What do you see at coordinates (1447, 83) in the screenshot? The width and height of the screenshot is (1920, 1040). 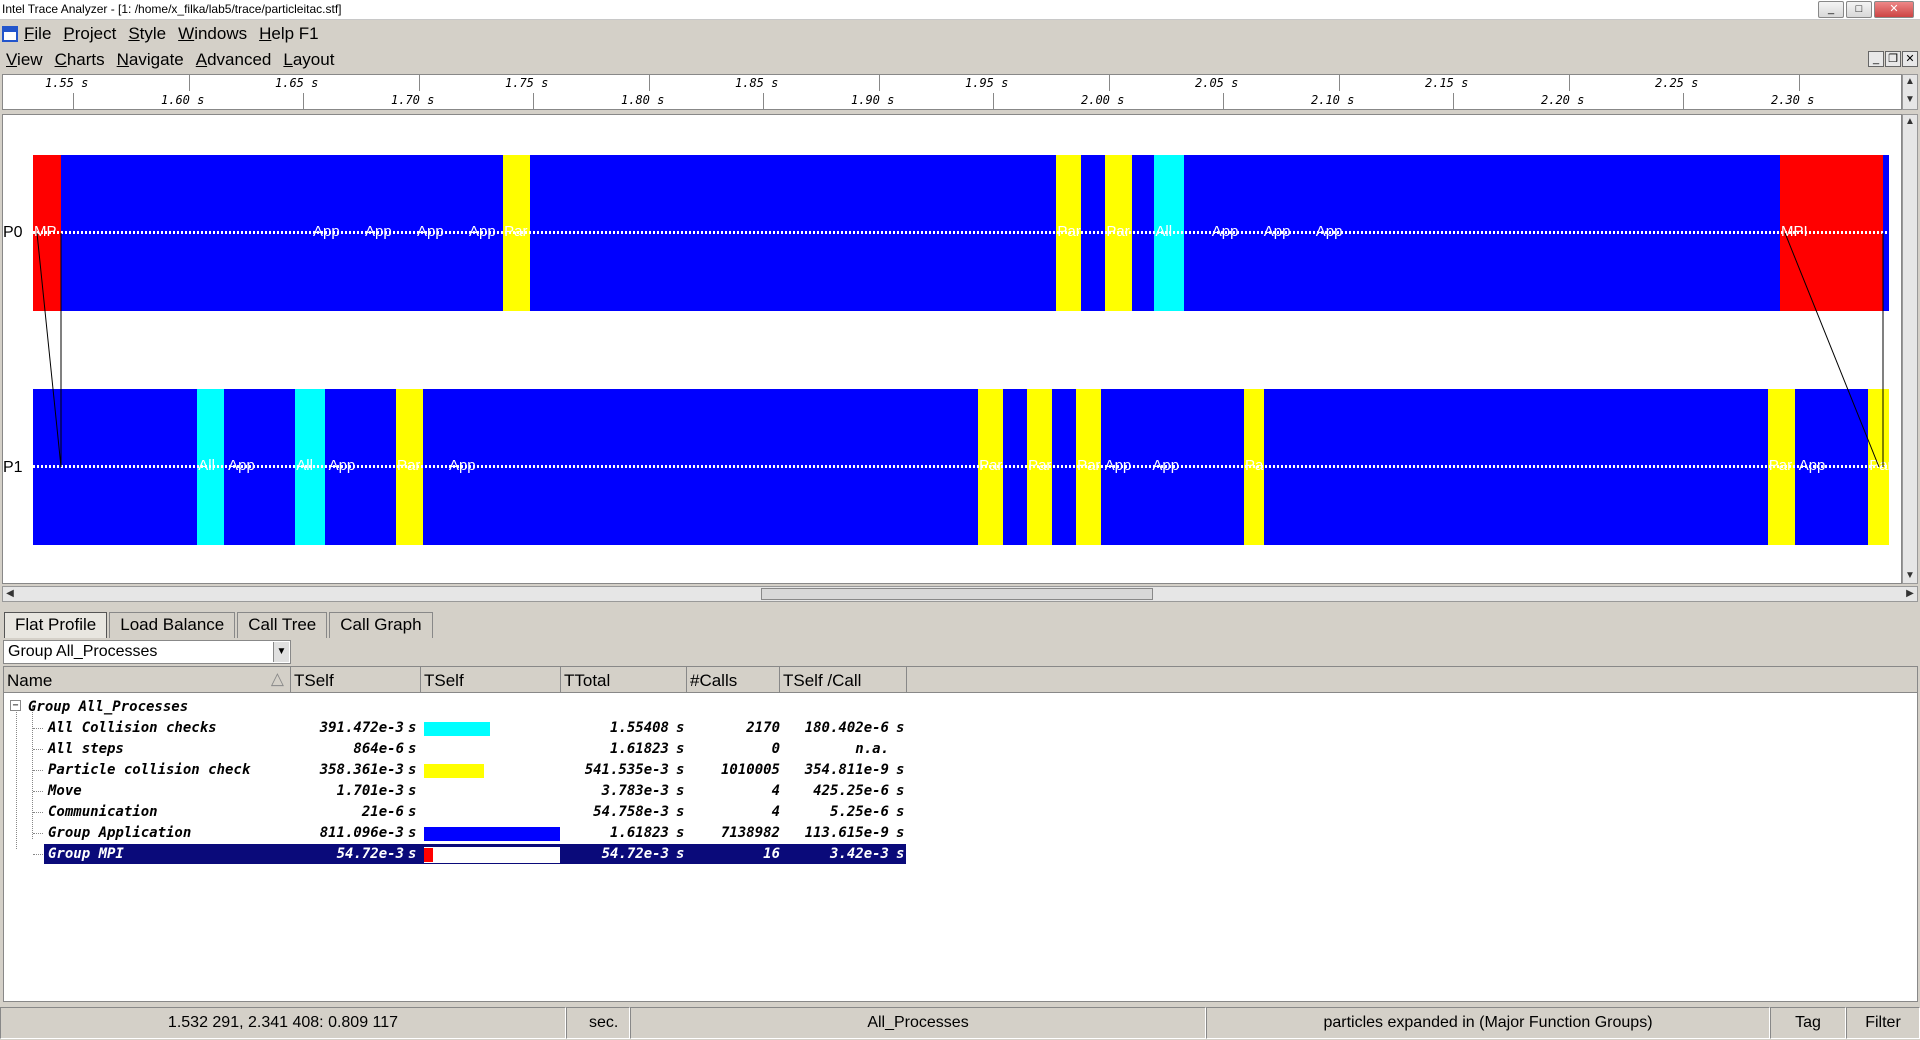 I see `ruler-label-upper: 2.15 s` at bounding box center [1447, 83].